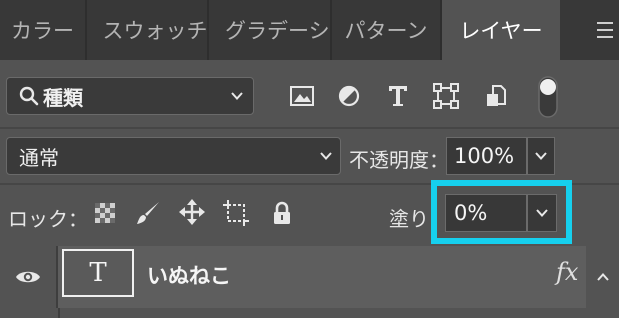 This screenshot has width=619, height=318. I want to click on layer-effects-icon: fx, so click(567, 272).